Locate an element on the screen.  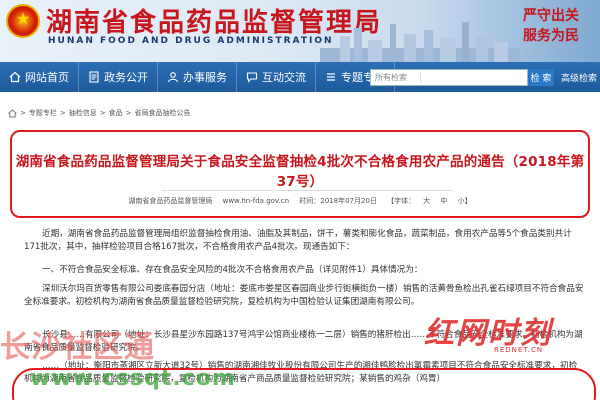
main-nav: 网站首页 政务公开 办事服务 互动交流 专题专栏 所有检索 检 索 高级检索 is located at coordinates (300, 77).